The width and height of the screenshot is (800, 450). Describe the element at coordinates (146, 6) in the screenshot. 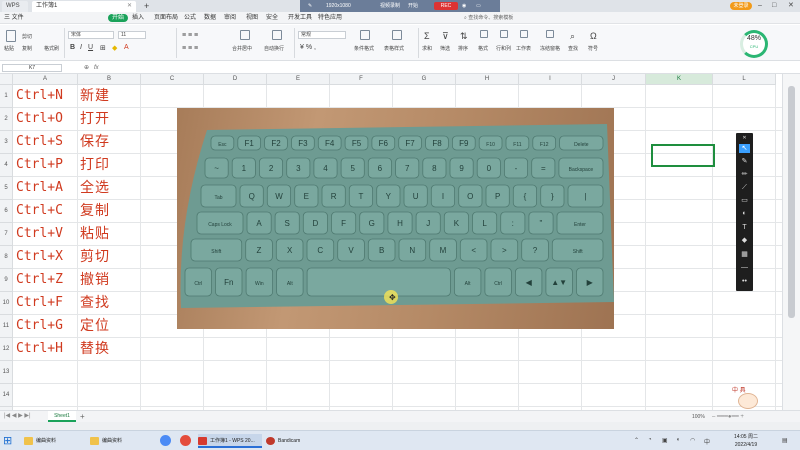

I see `new-tab-button: +` at that location.